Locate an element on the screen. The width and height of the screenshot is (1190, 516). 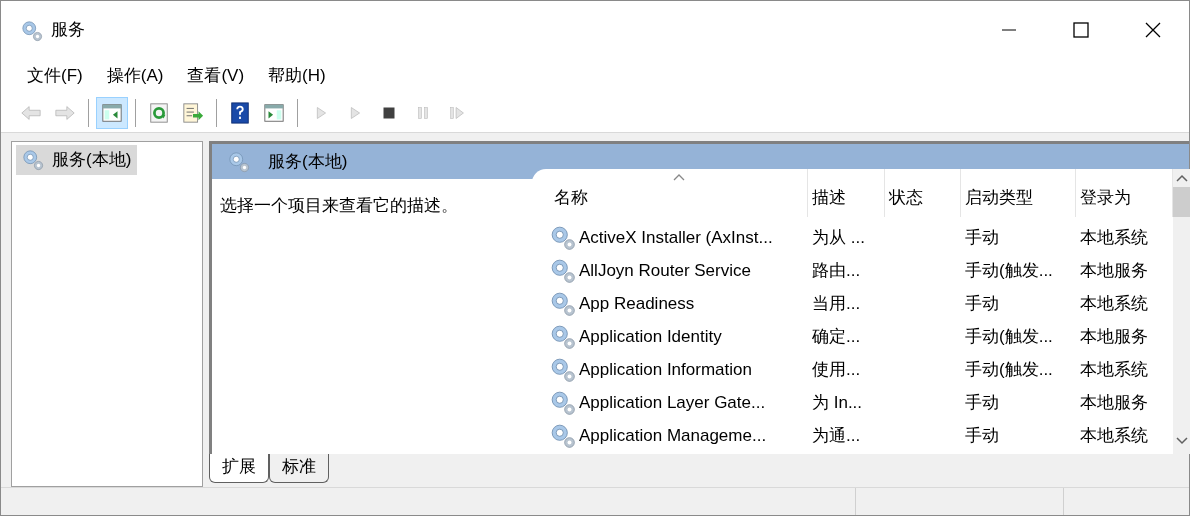
column-header: 名称 is located at coordinates (679, 193).